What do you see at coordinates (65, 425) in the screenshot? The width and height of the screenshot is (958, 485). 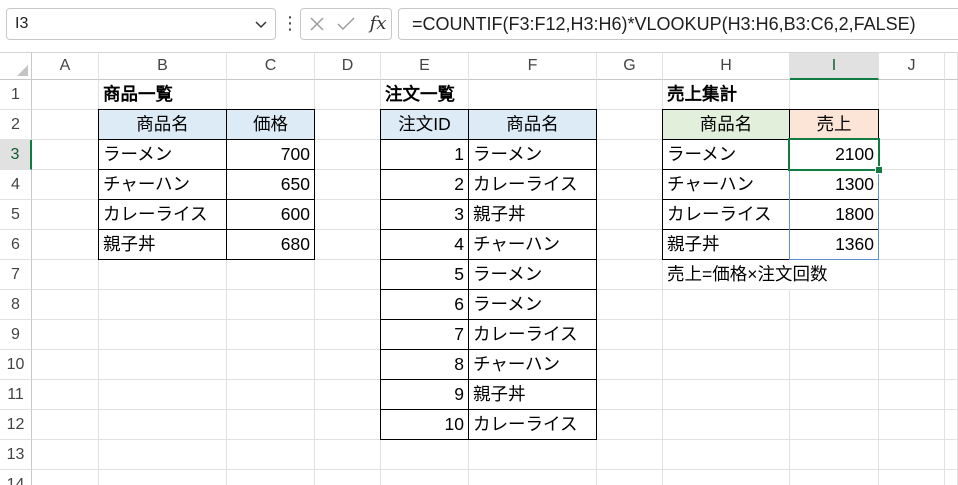 I see `cell-A12` at bounding box center [65, 425].